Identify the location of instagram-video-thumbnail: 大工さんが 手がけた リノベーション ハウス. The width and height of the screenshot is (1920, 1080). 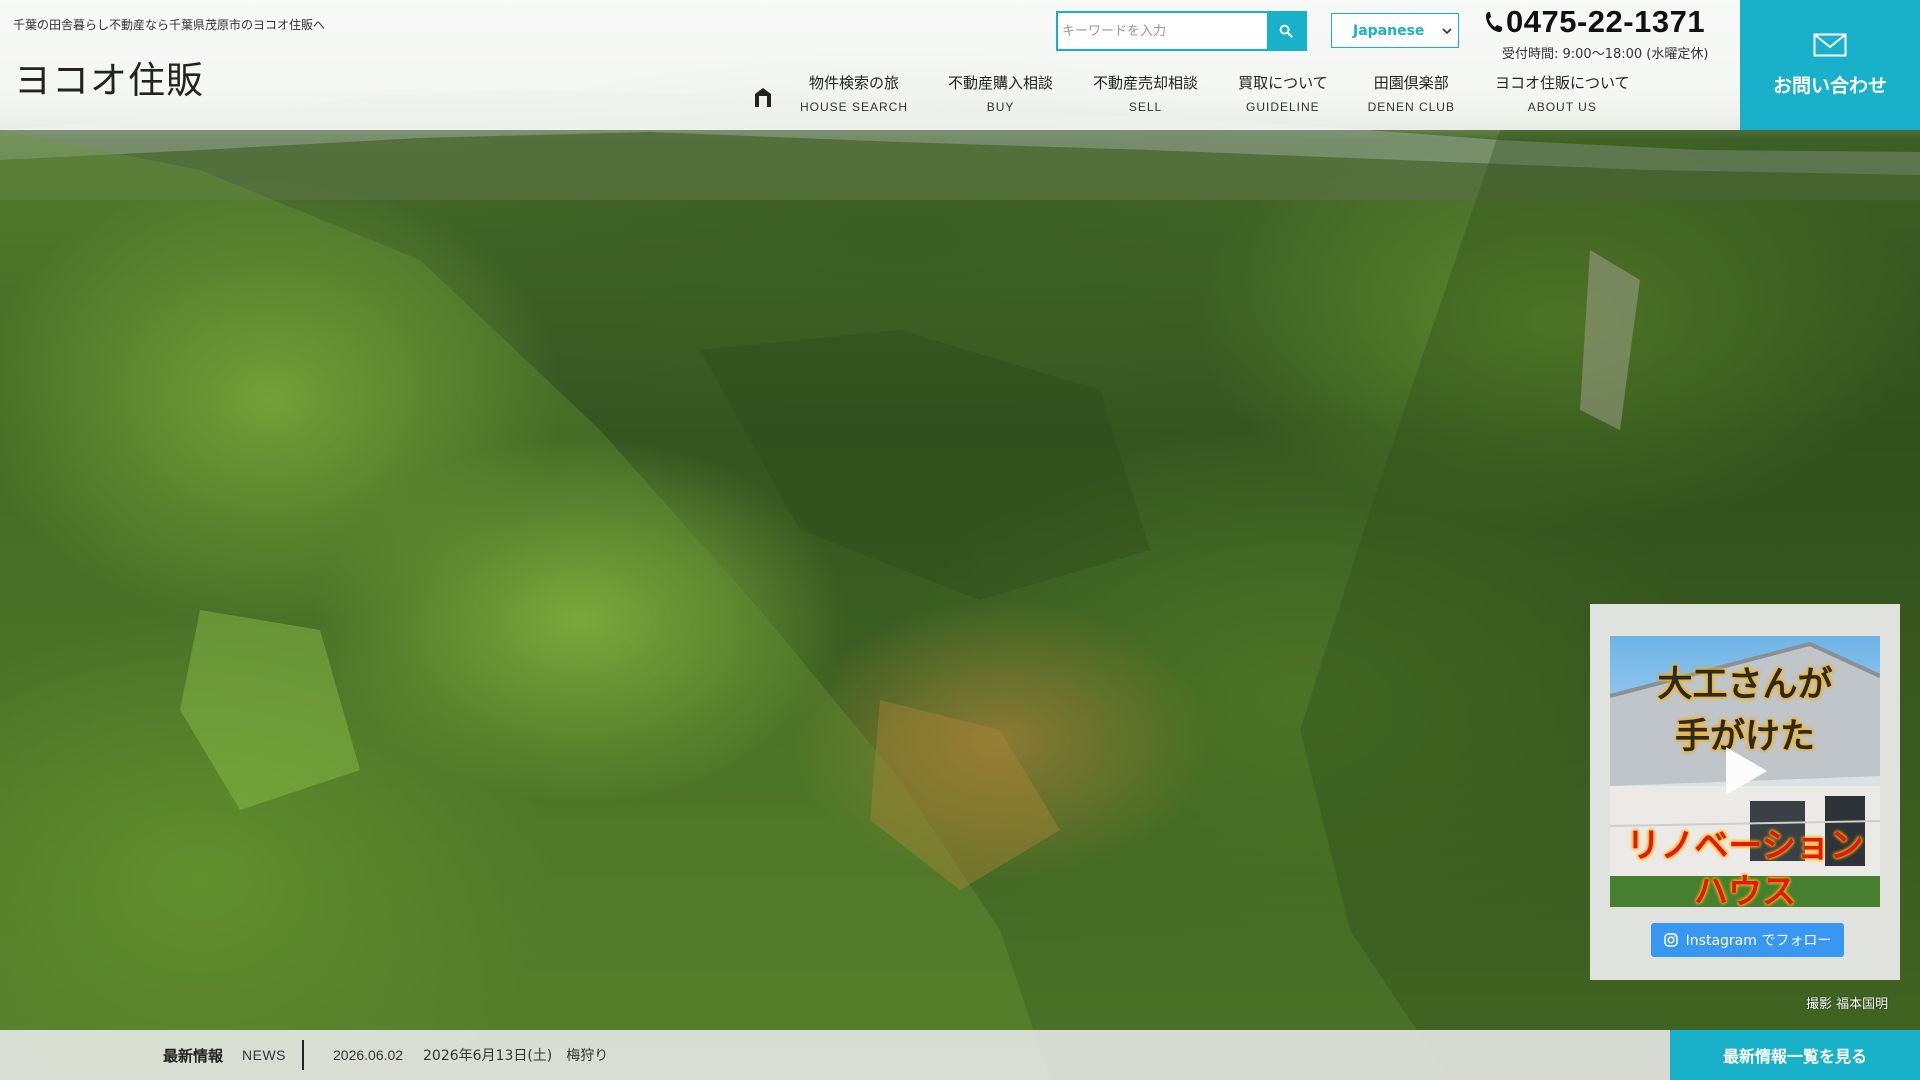
(1745, 771).